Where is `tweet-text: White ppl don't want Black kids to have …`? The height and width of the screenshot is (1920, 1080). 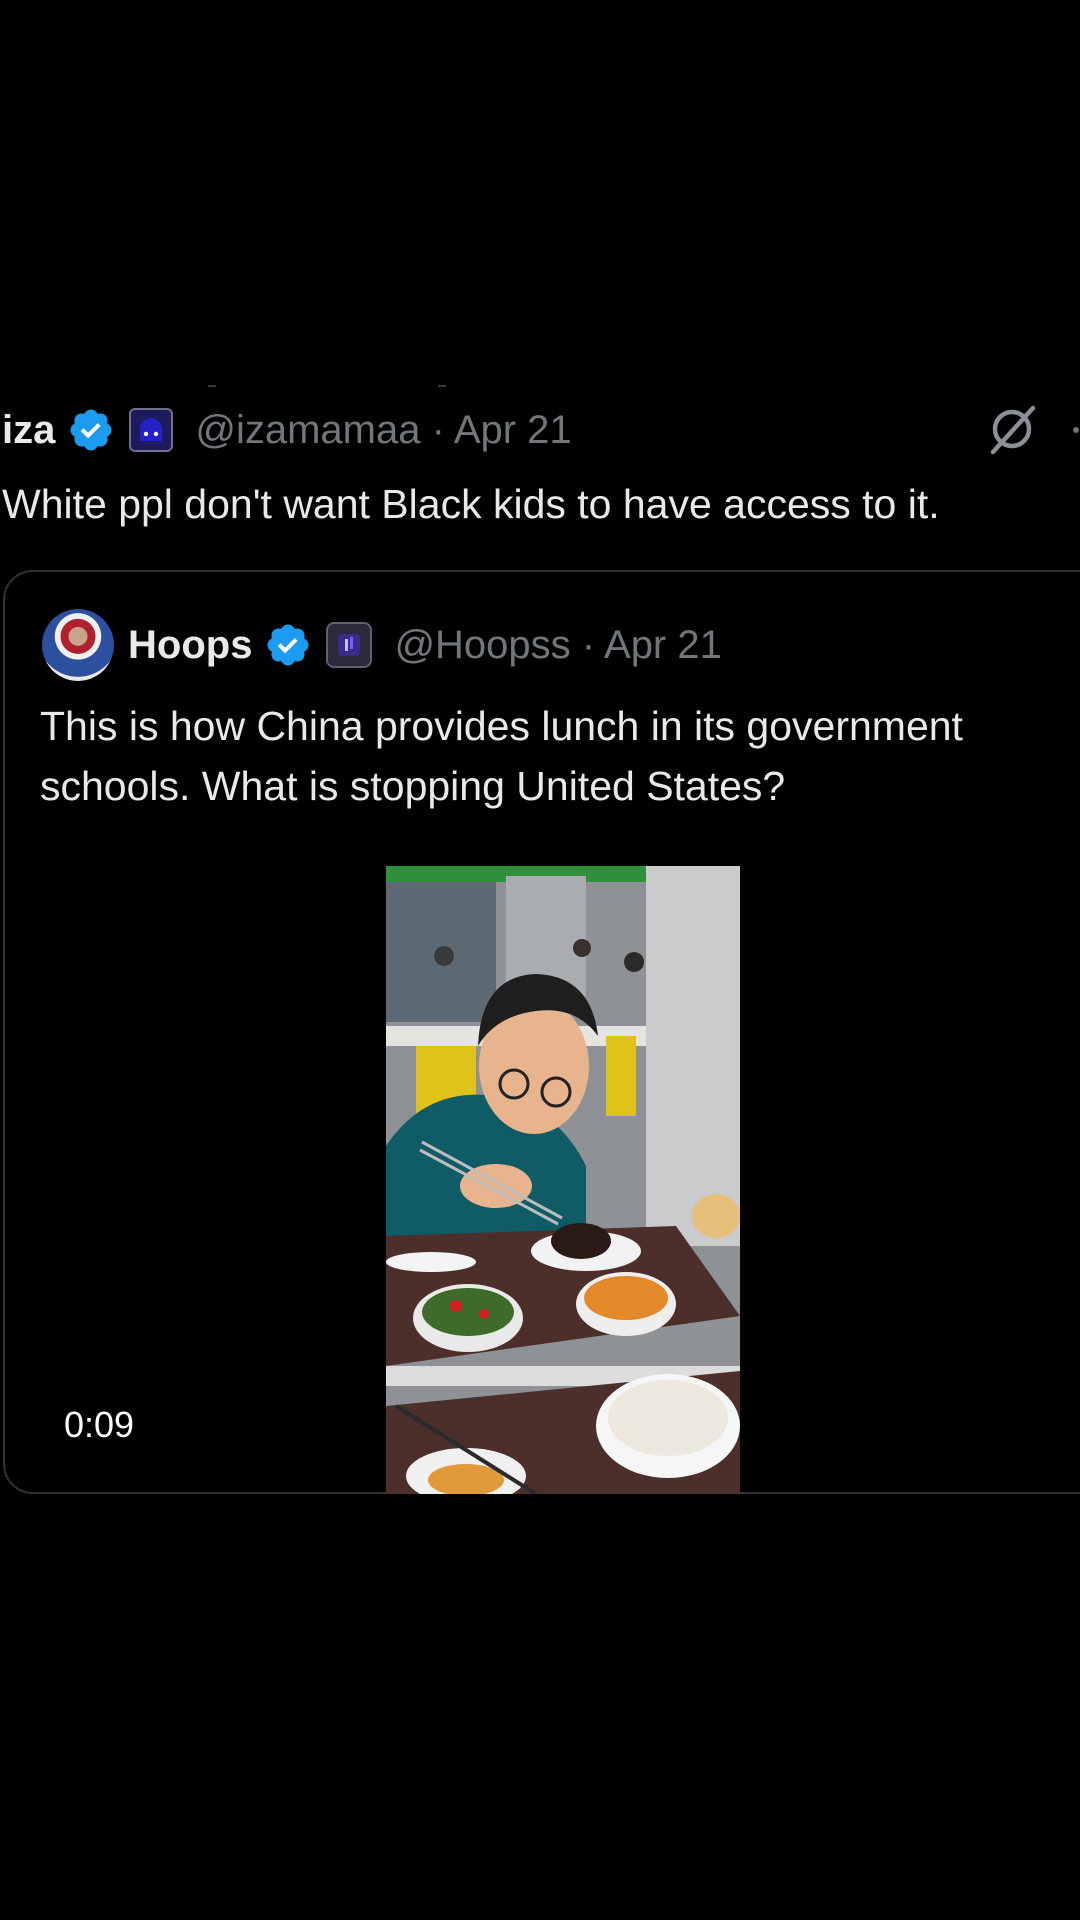 tweet-text: White ppl don't want Black kids to have … is located at coordinates (471, 504).